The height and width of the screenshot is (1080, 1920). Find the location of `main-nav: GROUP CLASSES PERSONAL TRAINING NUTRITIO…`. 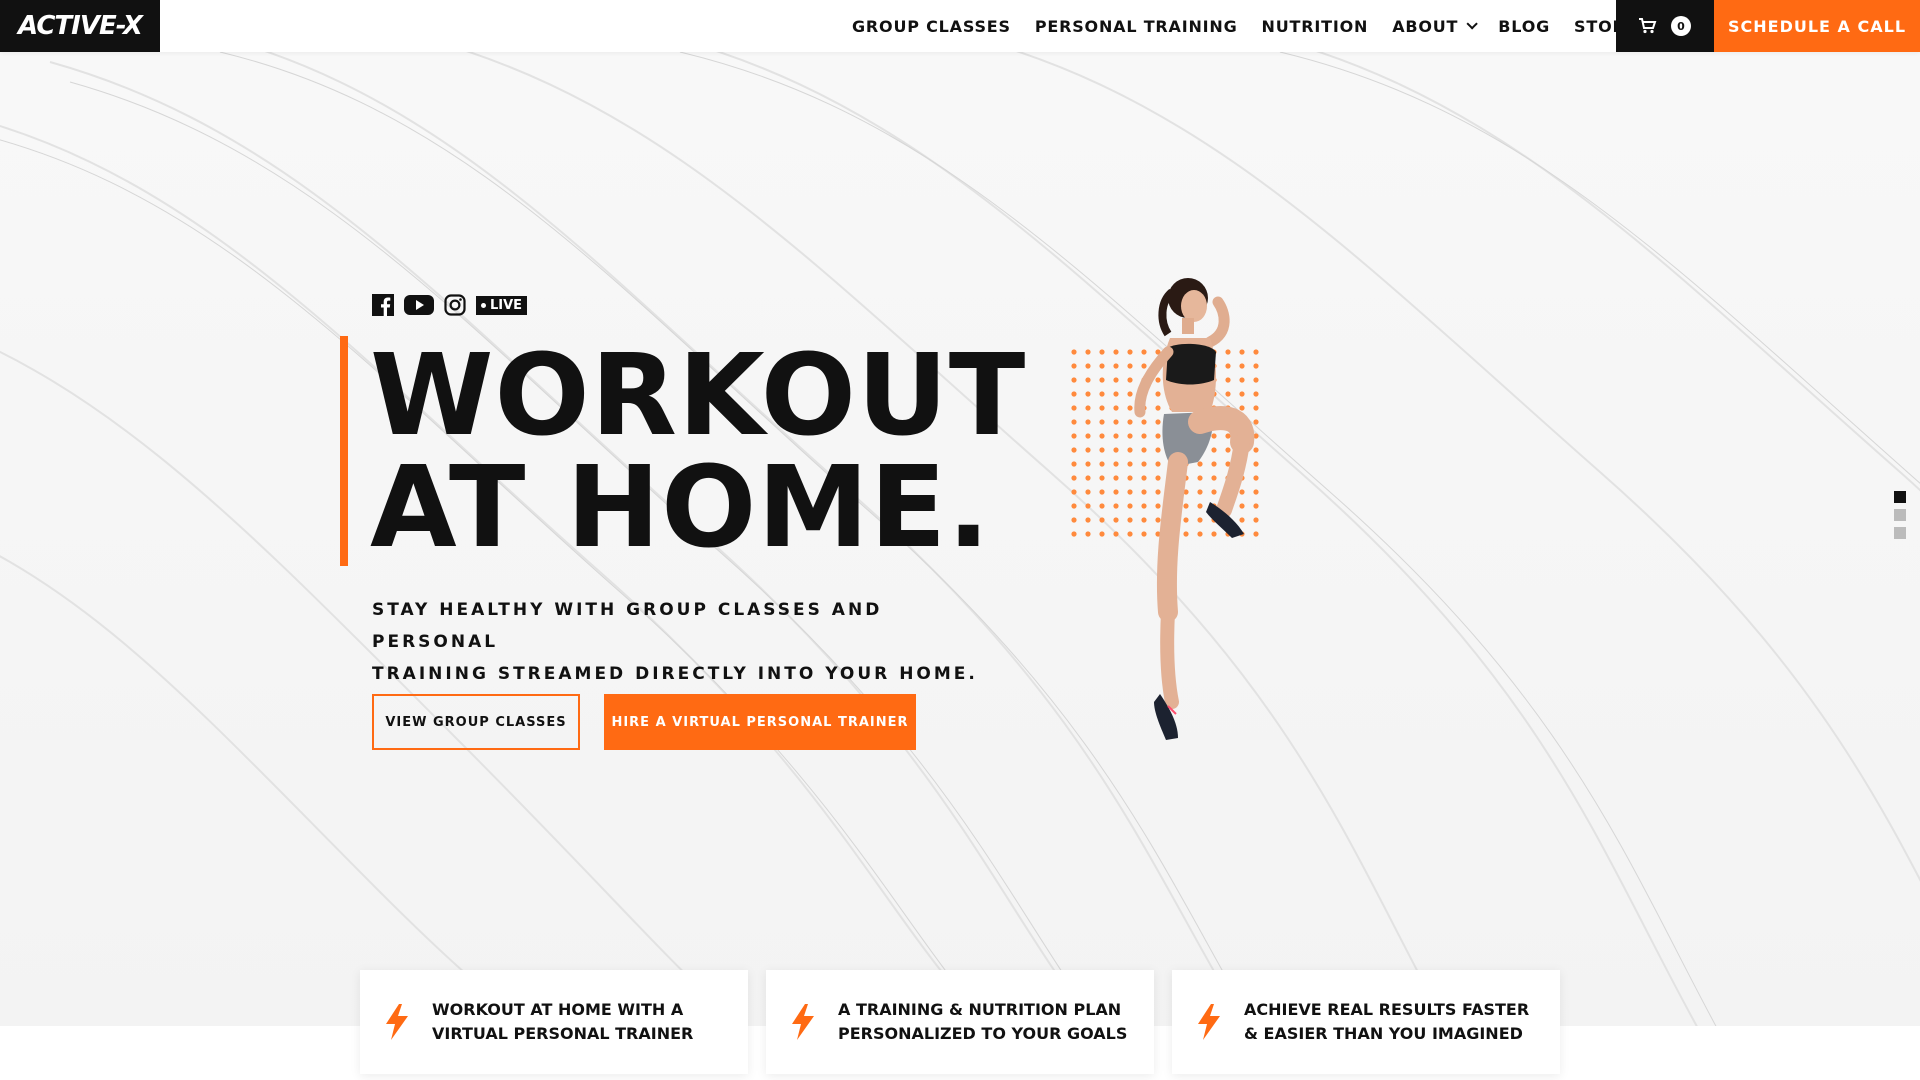

main-nav: GROUP CLASSES PERSONAL TRAINING NUTRITIO… is located at coordinates (1256, 26).